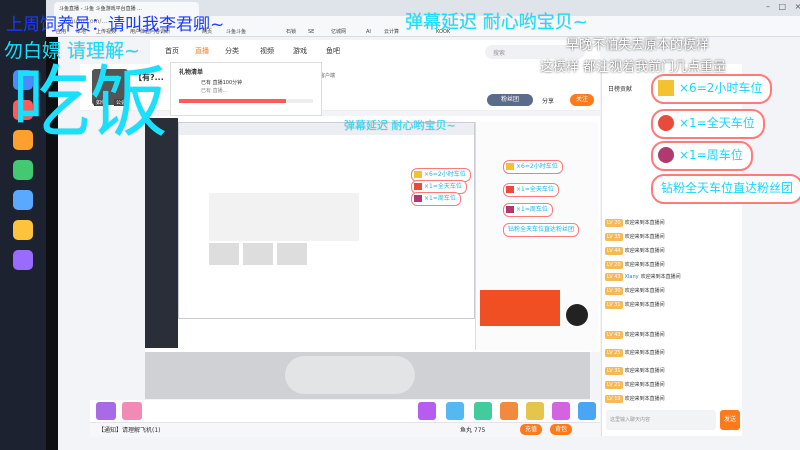 This screenshot has width=800, height=450. What do you see at coordinates (391, 32) in the screenshot?
I see `bookmark-item: 云计算` at bounding box center [391, 32].